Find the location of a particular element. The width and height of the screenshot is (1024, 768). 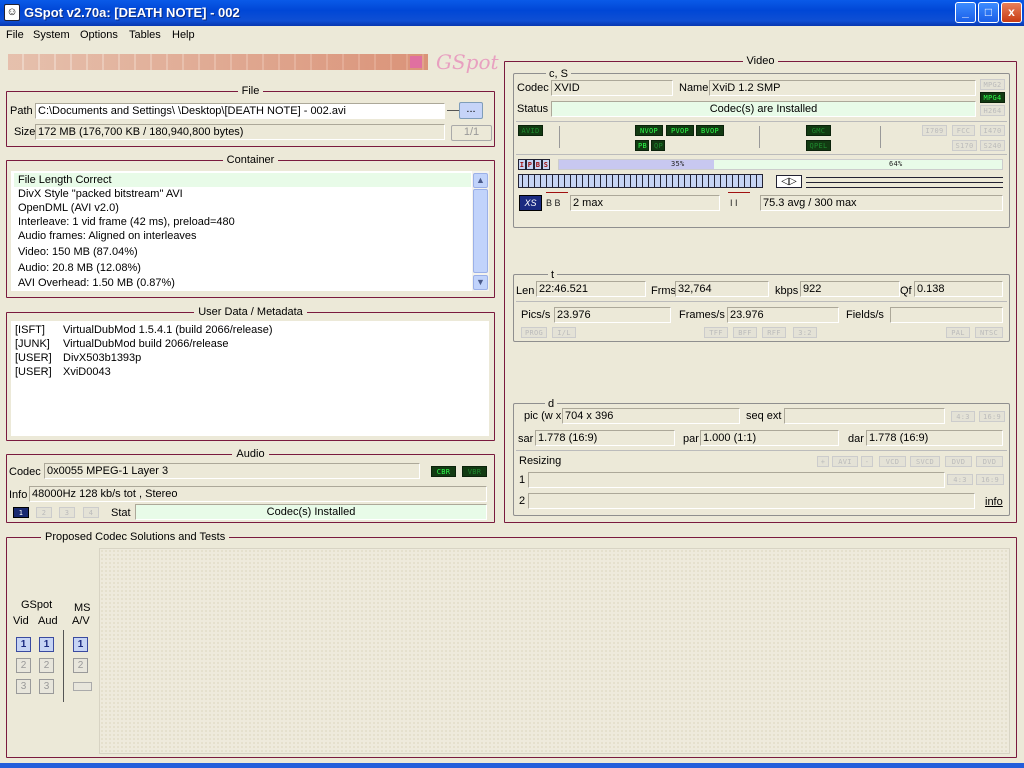

pal-badge: PAL is located at coordinates (958, 332).